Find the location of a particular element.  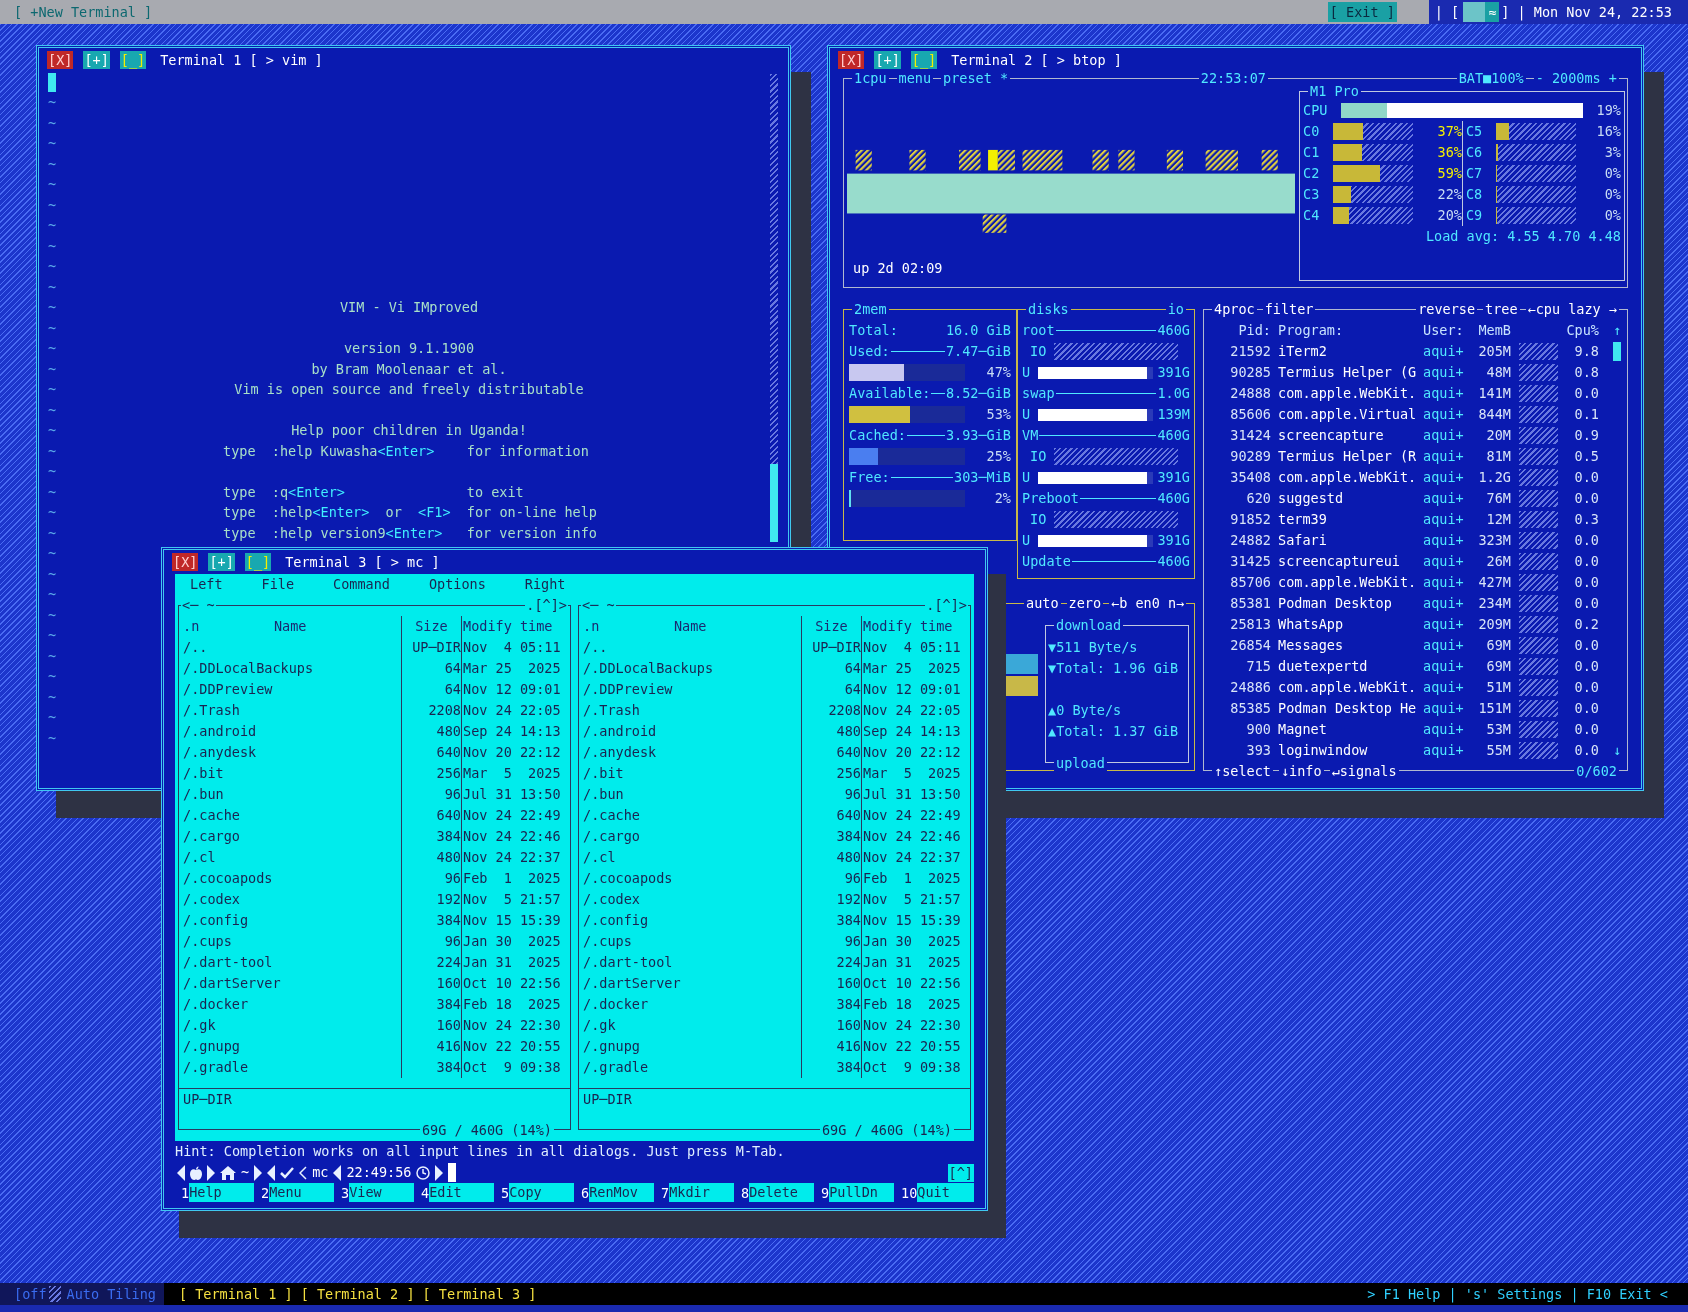

clock-text: ] | Mon Nov 24, 22:53 is located at coordinates (1586, 12).